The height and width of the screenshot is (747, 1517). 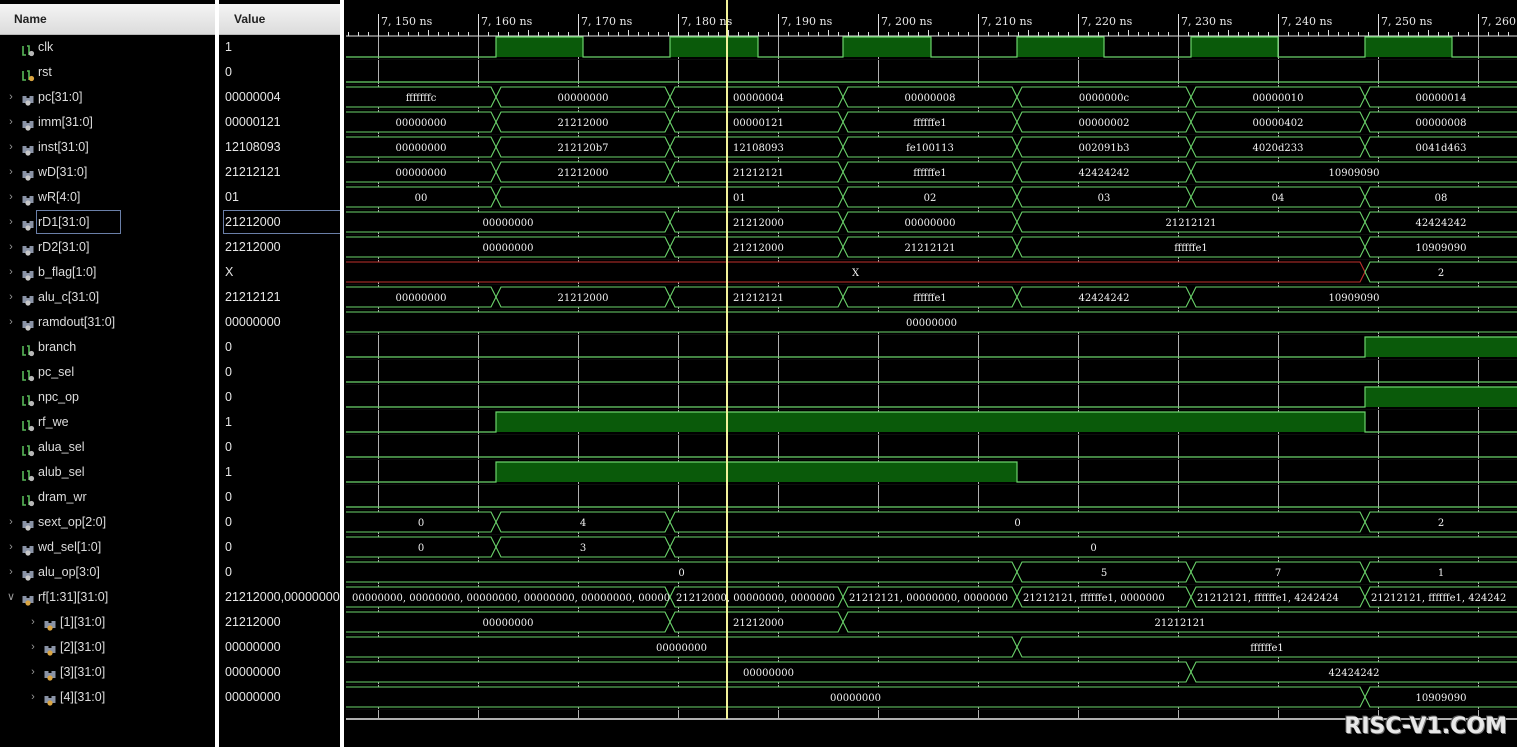 What do you see at coordinates (930, 198) in the screenshot?
I see `bus-value-label: 02` at bounding box center [930, 198].